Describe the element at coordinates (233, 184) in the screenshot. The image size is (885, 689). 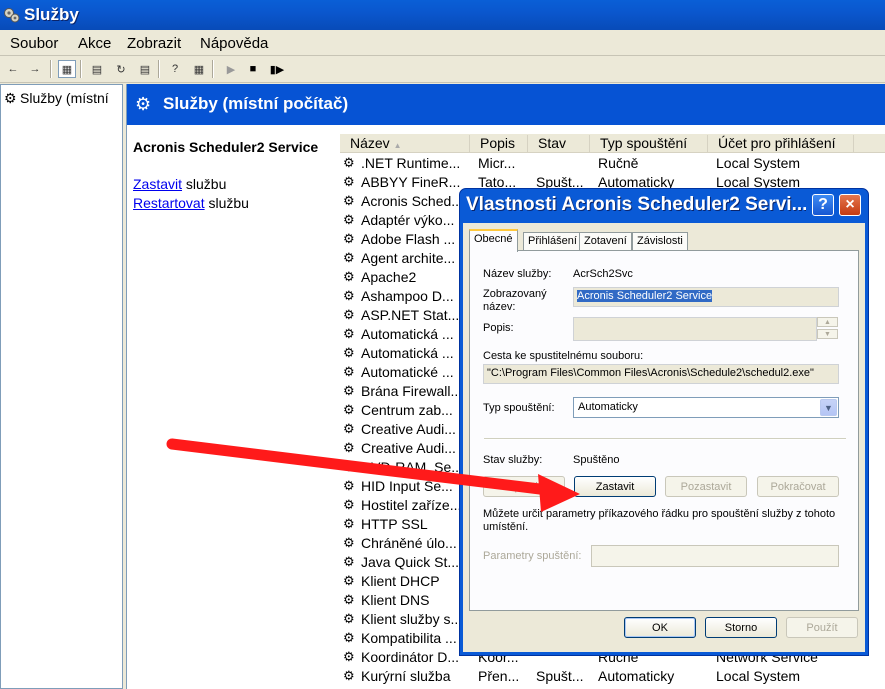
I see `stop-service-action: Zastavit službu` at that location.